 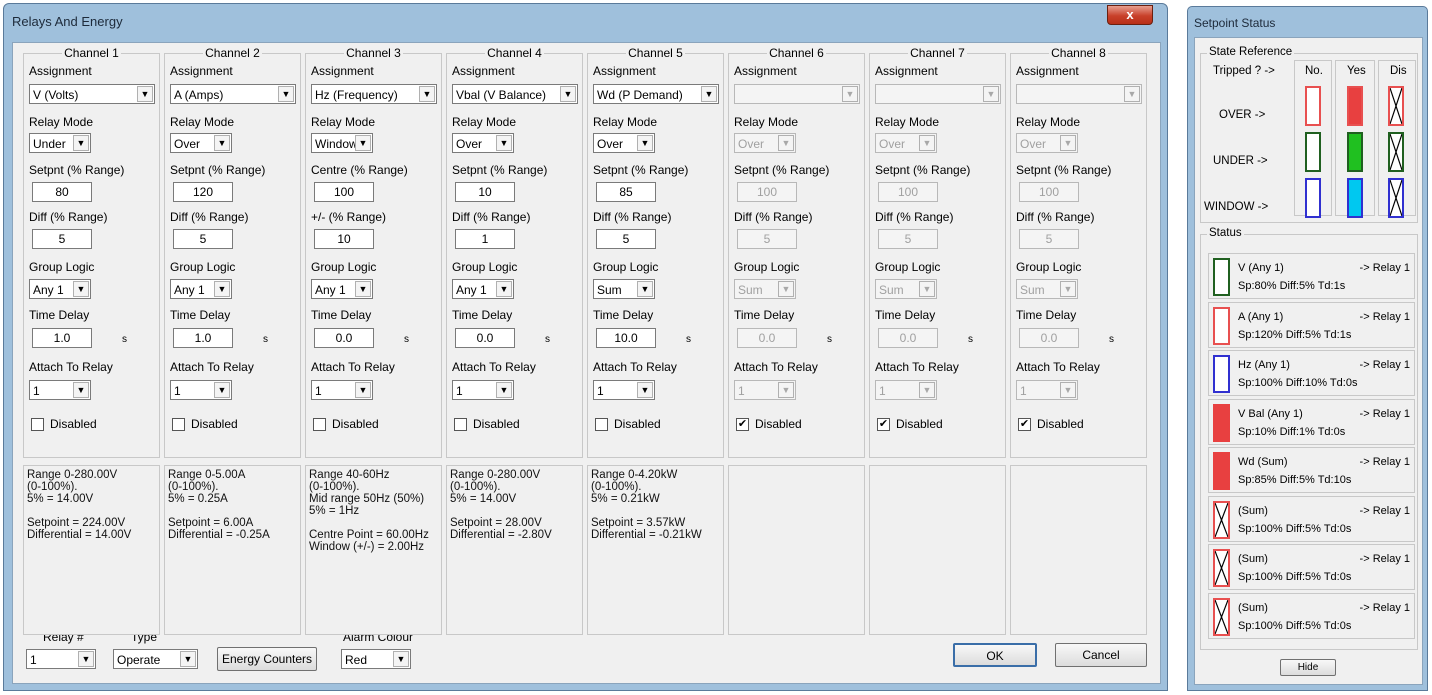 What do you see at coordinates (155, 659) in the screenshot?
I see `type-select: Operate ▼` at bounding box center [155, 659].